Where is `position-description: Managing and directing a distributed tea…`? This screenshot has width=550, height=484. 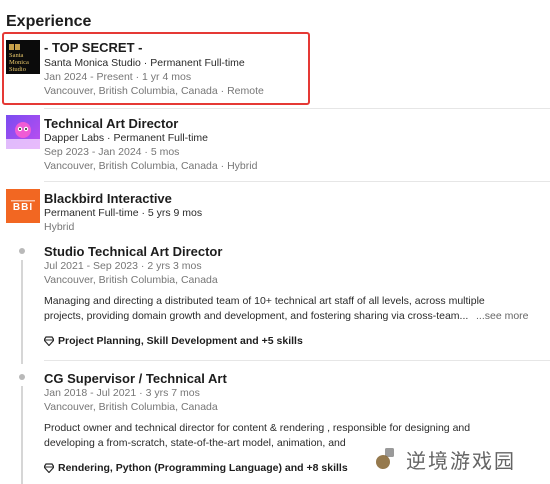
position-description: Managing and directing a distributed tea… is located at coordinates (264, 308).